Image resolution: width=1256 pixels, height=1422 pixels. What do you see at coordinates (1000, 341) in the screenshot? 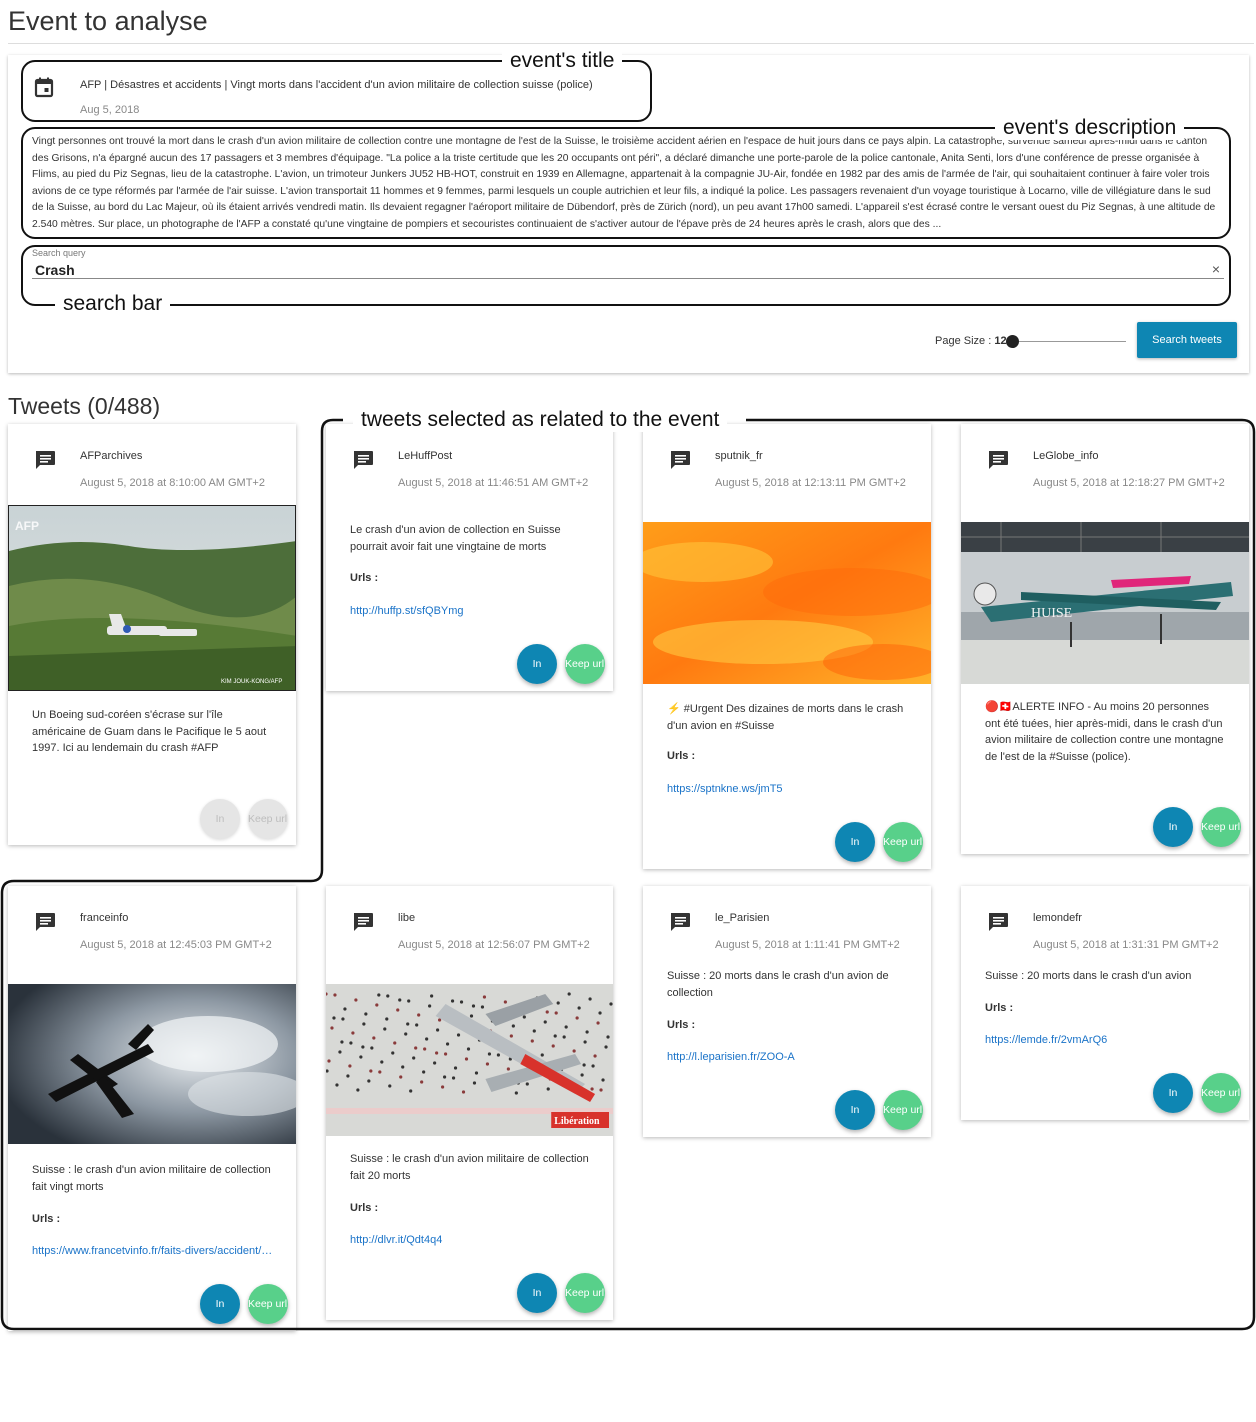
I see `page-size-value: 12` at bounding box center [1000, 341].